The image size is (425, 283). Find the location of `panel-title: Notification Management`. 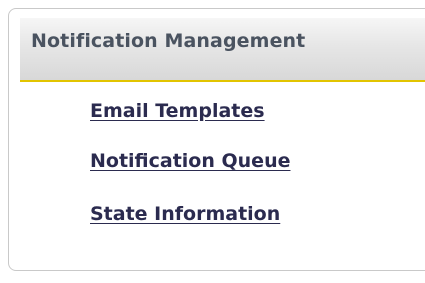

panel-title: Notification Management is located at coordinates (168, 41).